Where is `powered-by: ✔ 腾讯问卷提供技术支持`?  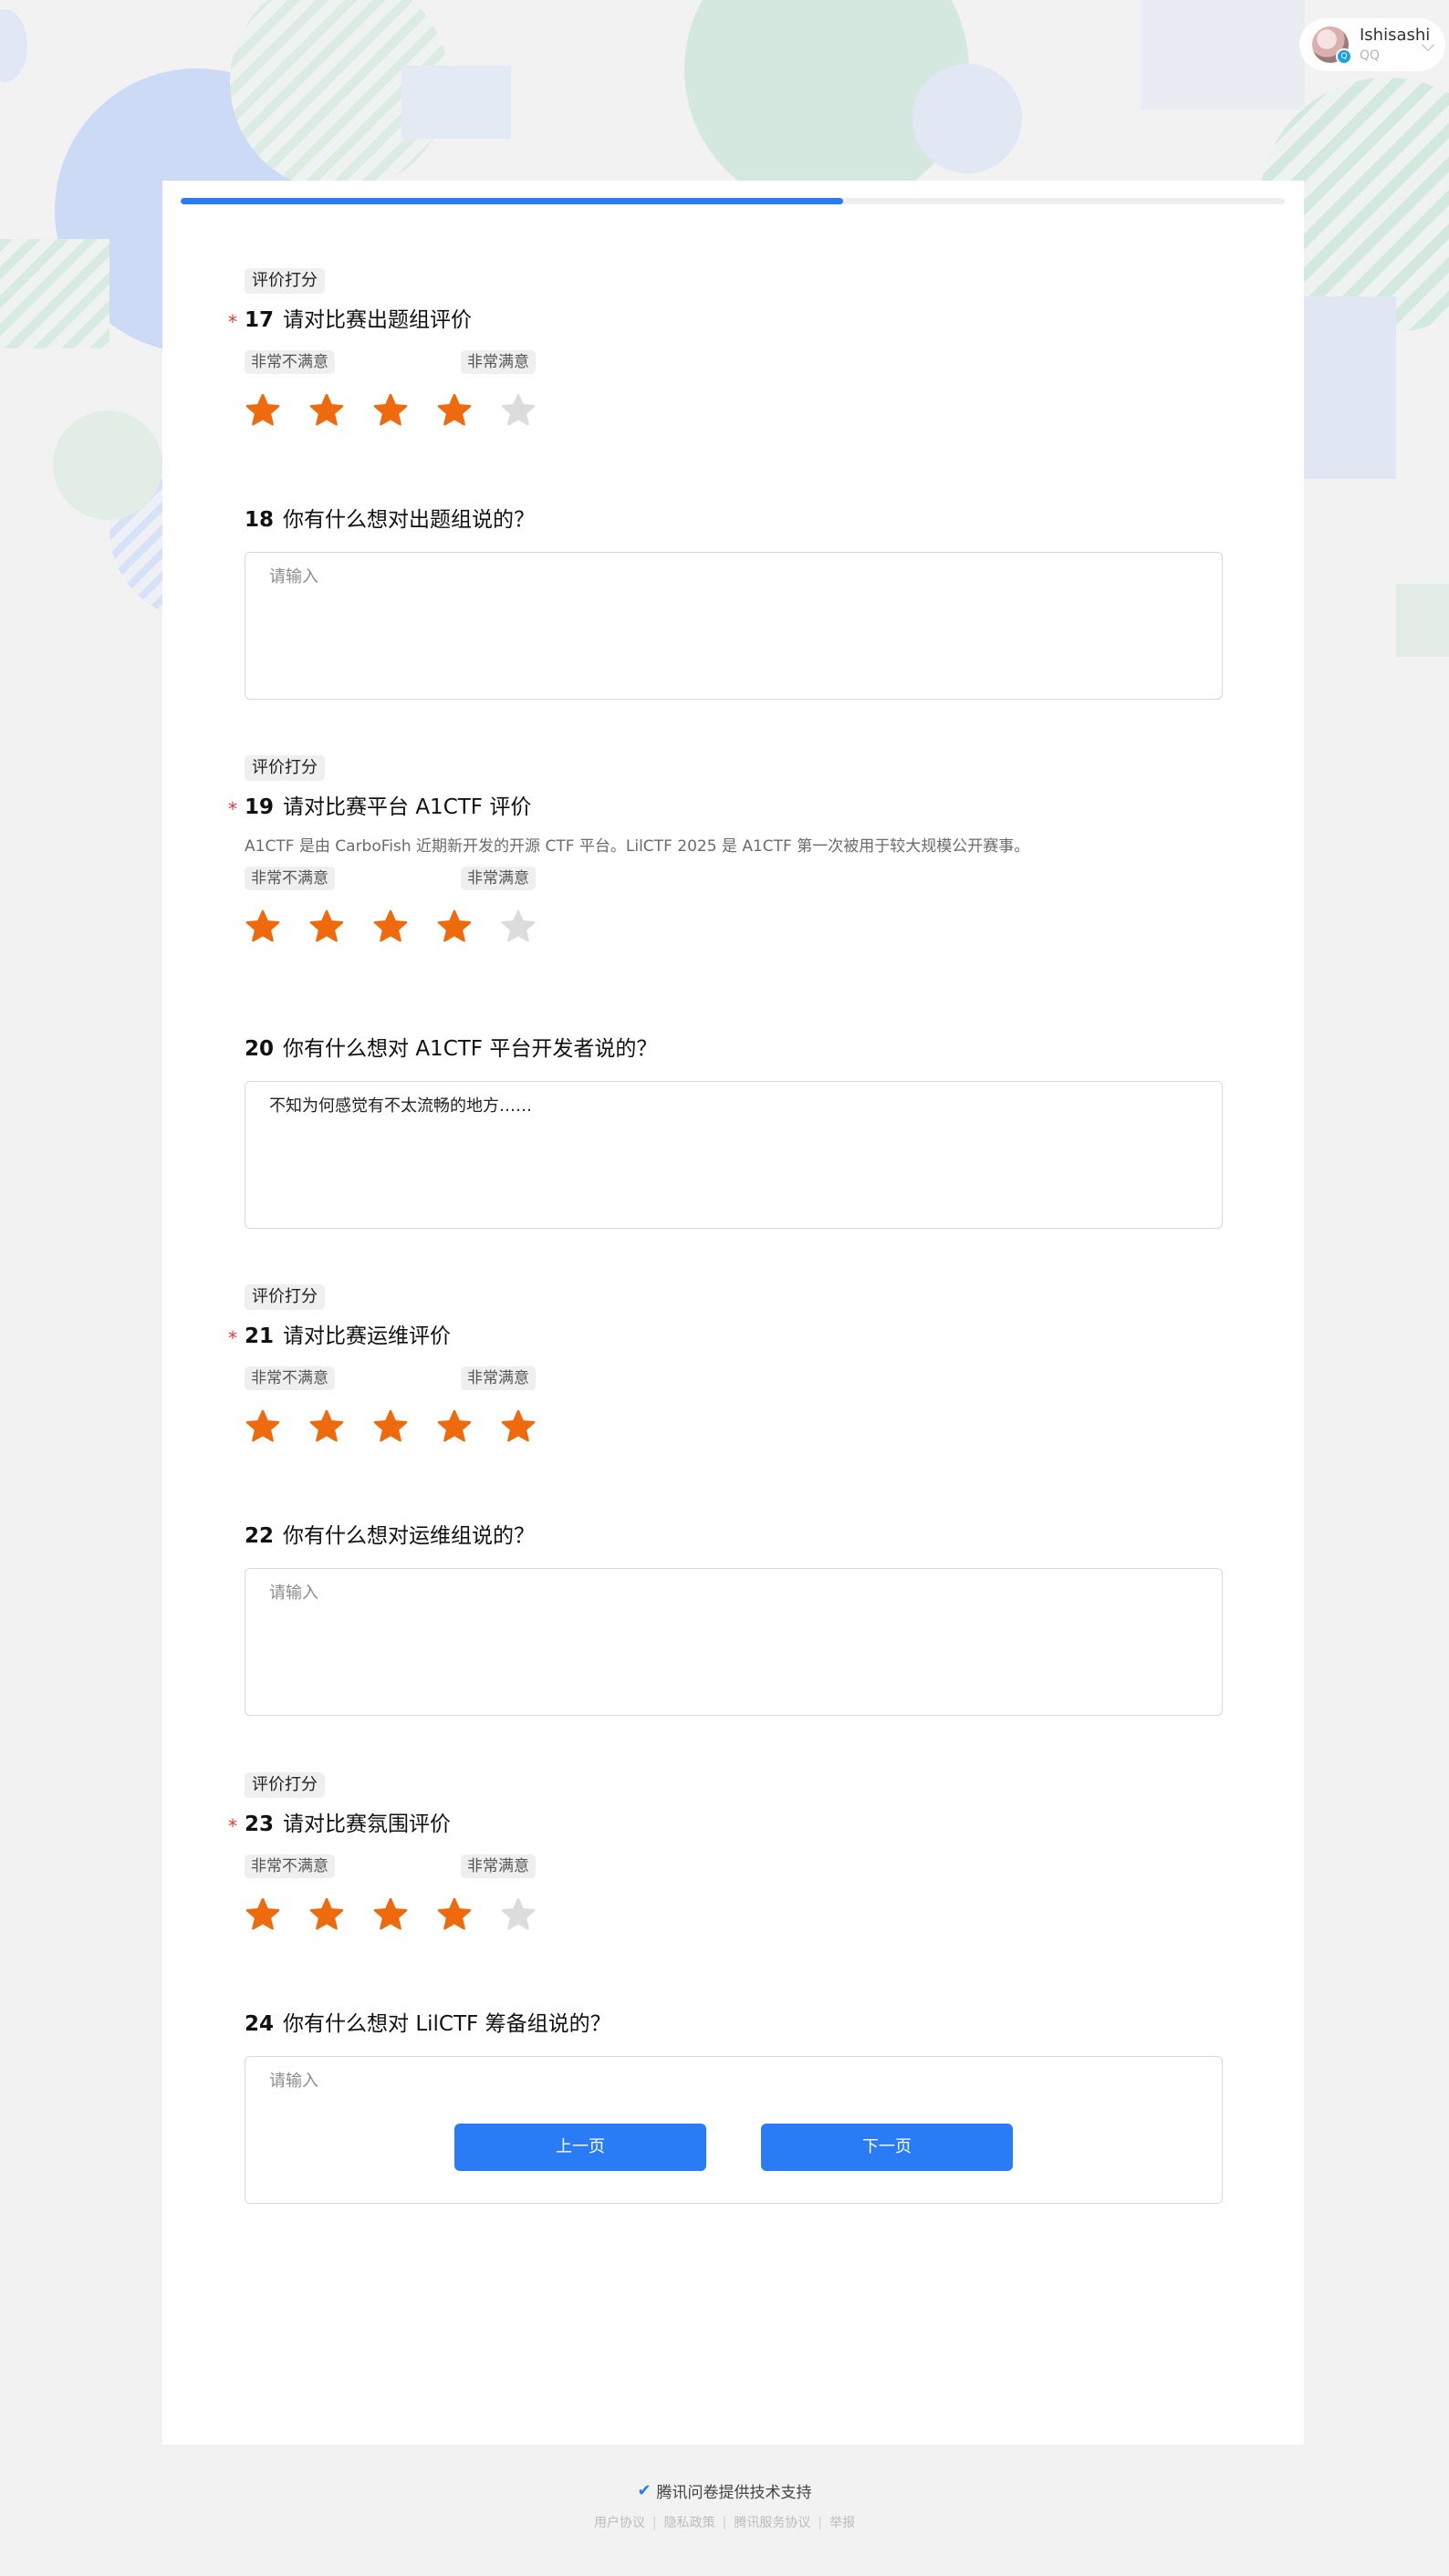
powered-by: ✔ 腾讯问卷提供技术支持 is located at coordinates (724, 2490).